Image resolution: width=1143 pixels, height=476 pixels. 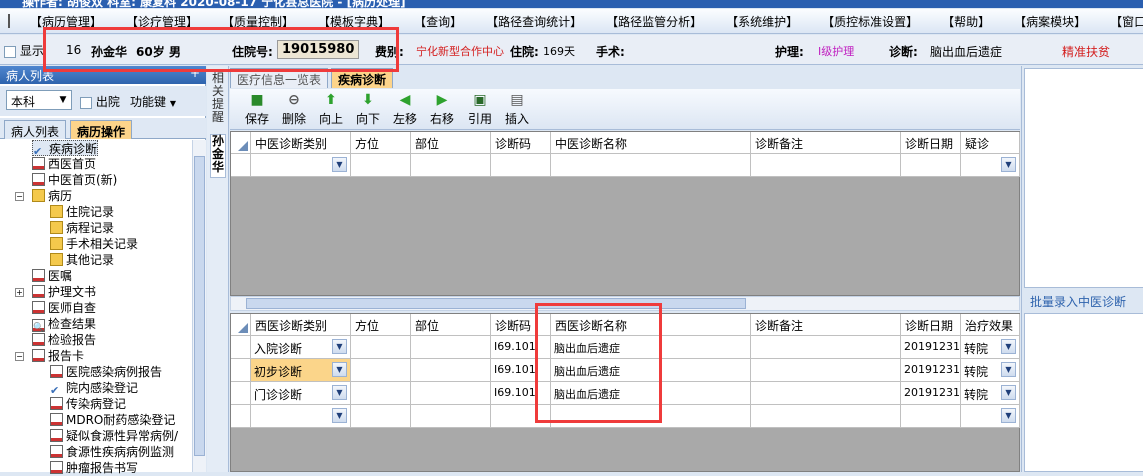 What do you see at coordinates (101, 129) in the screenshot?
I see `tab-record-operation: 病历操作` at bounding box center [101, 129].